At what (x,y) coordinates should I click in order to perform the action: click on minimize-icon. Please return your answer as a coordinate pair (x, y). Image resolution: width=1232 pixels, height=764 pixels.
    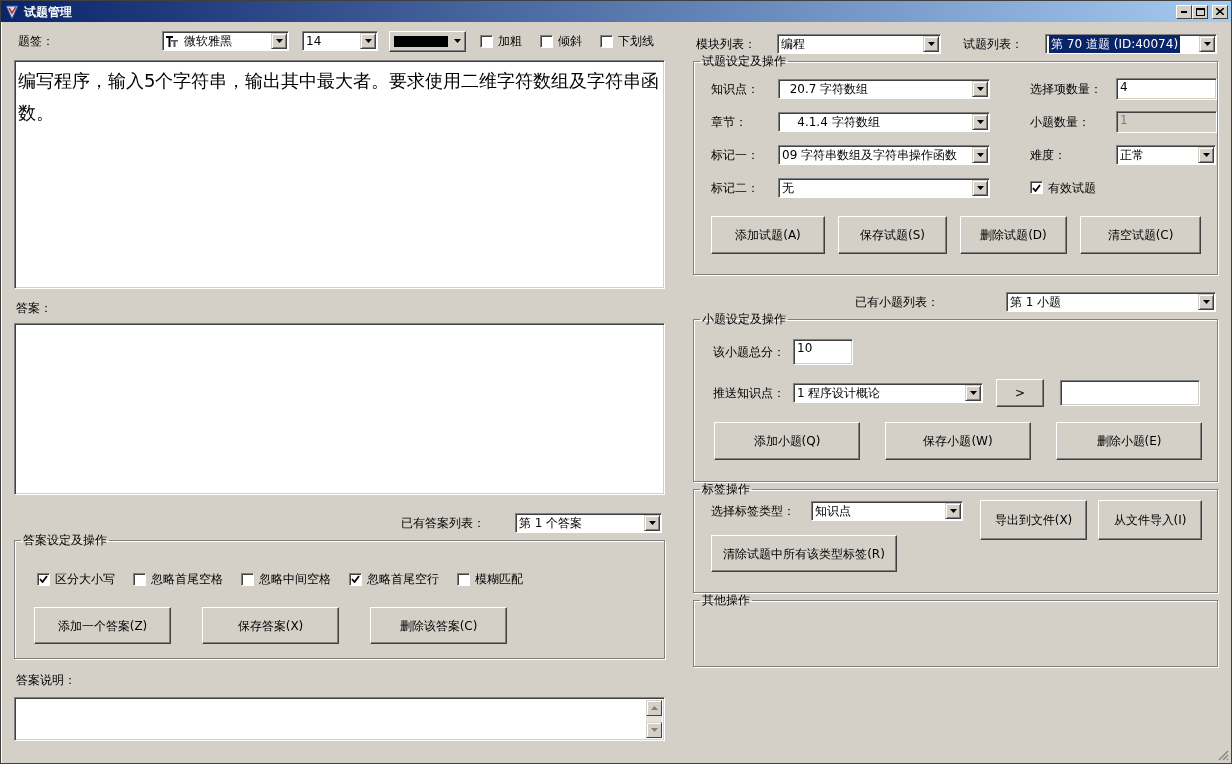
    Looking at the image, I should click on (1184, 11).